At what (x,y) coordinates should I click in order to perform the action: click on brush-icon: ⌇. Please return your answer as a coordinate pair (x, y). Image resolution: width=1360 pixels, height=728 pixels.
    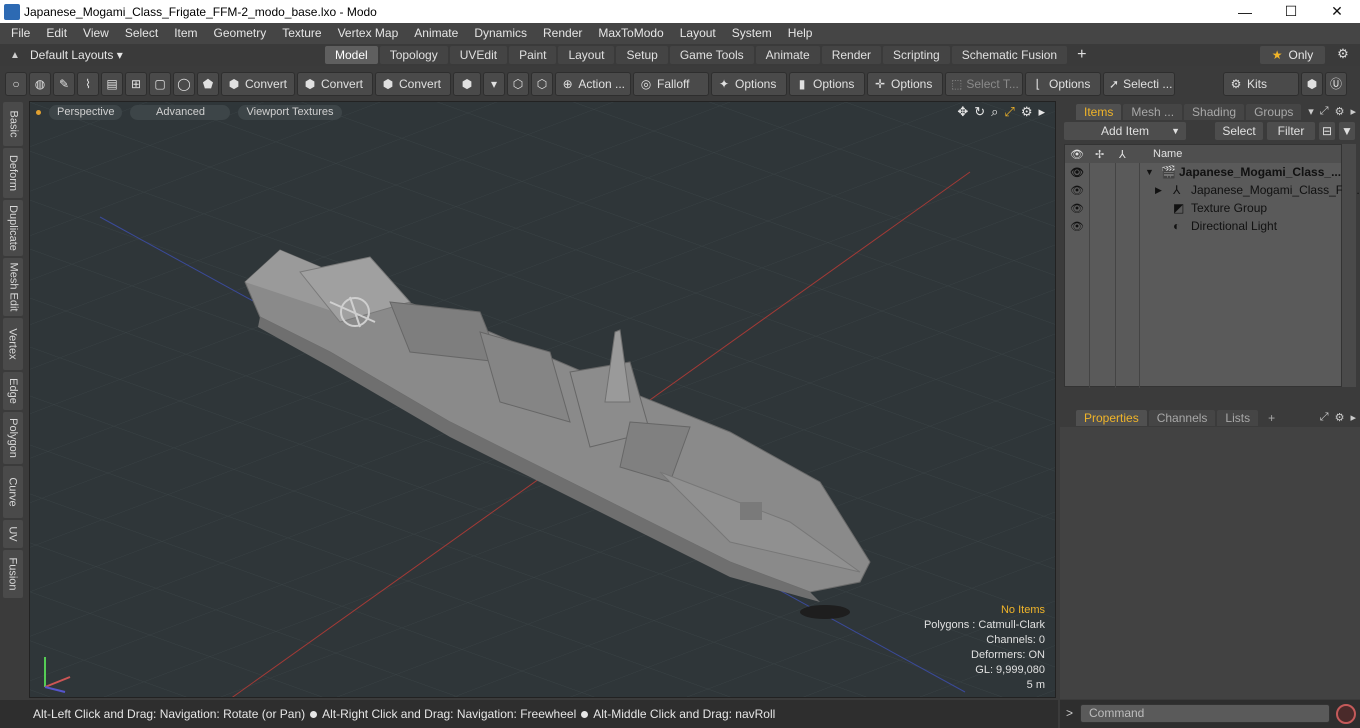
    Looking at the image, I should click on (88, 84).